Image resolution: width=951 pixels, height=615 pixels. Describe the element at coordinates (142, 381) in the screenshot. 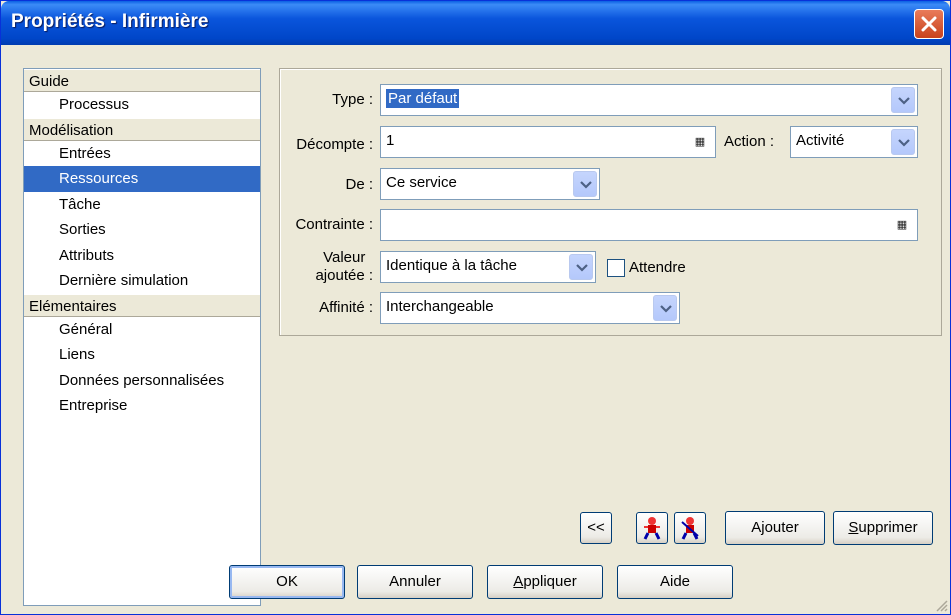

I see `nav-item: Données personnalisées` at that location.